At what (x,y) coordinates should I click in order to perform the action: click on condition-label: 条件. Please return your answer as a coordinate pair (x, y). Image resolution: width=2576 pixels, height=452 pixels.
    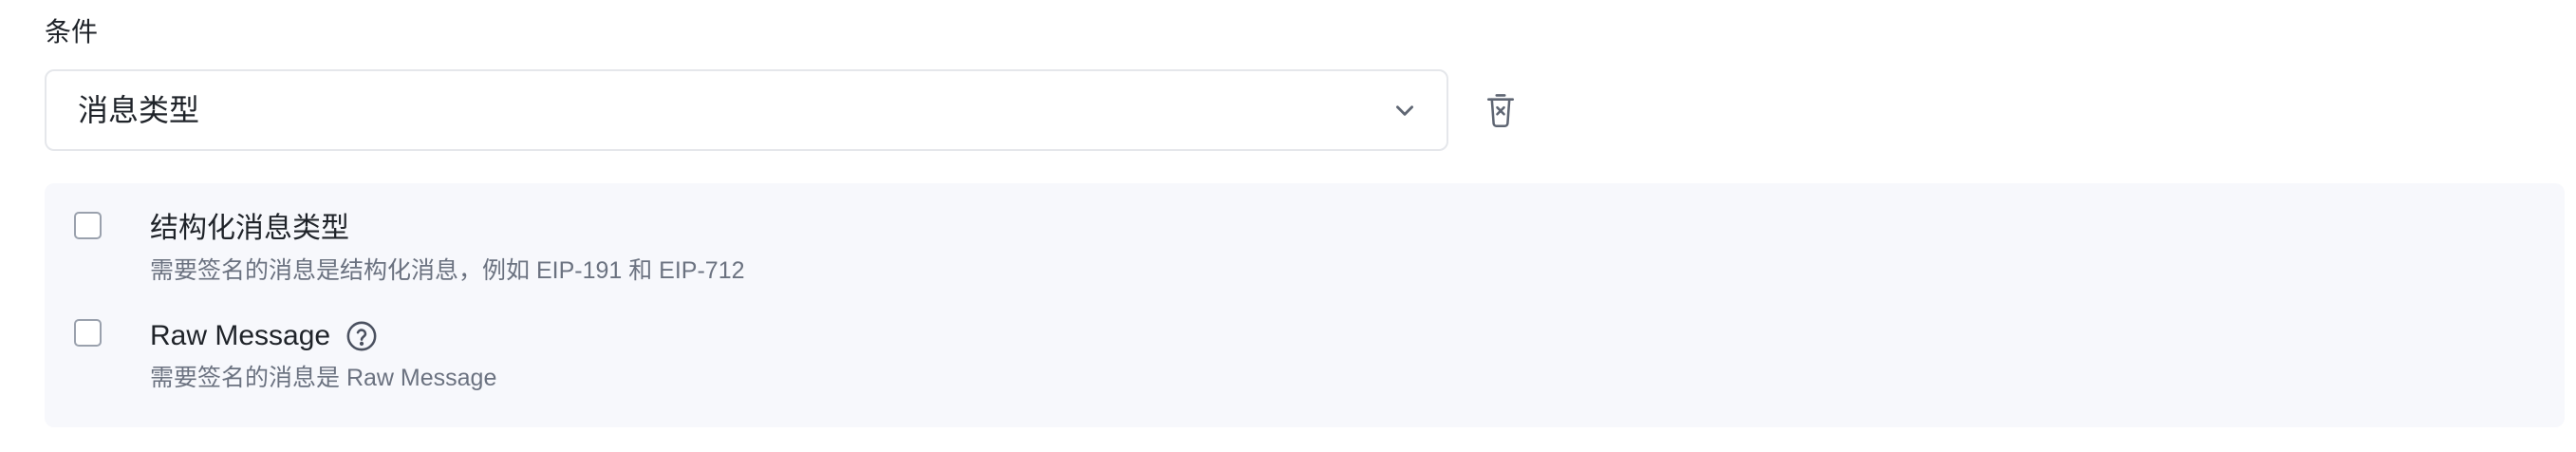
    Looking at the image, I should click on (72, 32).